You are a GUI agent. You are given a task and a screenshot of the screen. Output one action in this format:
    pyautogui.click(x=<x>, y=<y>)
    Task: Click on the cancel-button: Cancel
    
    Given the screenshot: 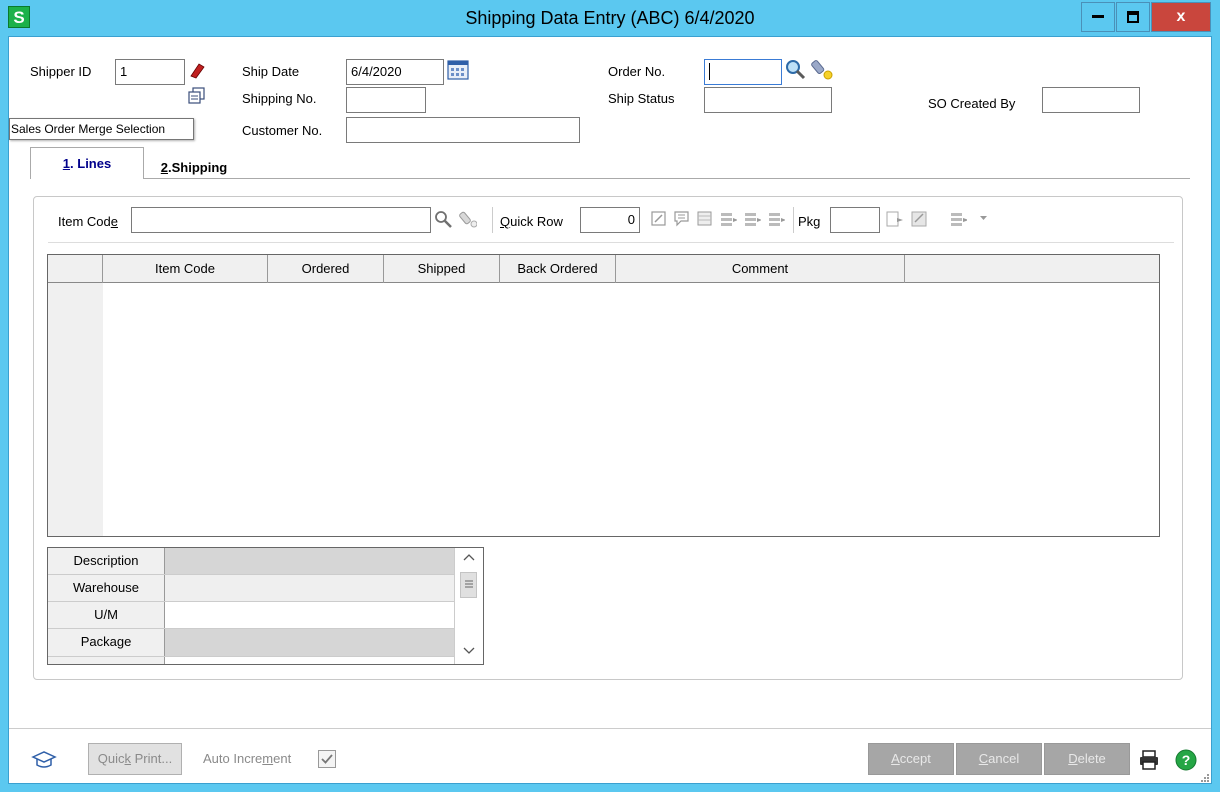 What is the action you would take?
    pyautogui.click(x=999, y=759)
    